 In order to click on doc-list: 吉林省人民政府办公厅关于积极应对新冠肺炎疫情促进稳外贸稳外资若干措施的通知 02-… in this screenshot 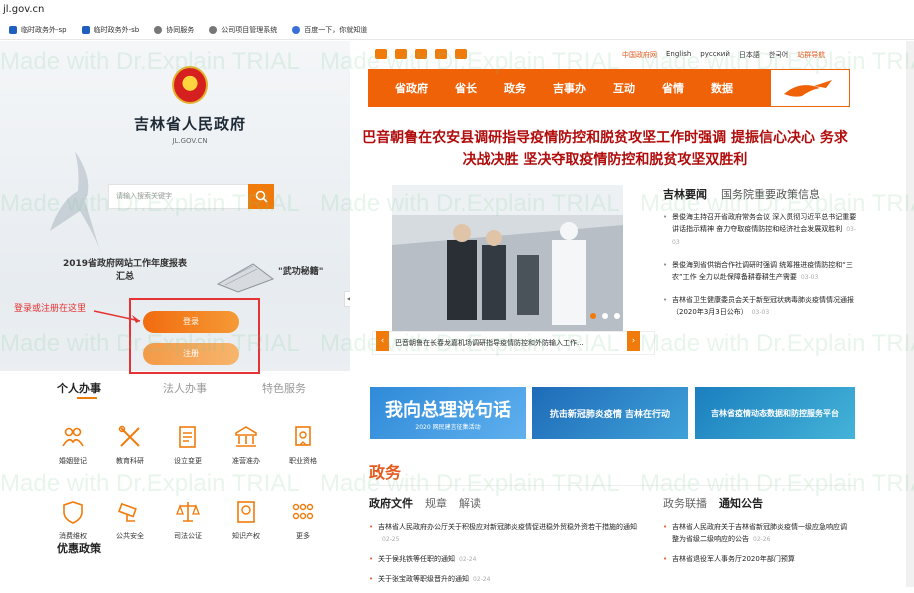, I will do `click(509, 557)`.